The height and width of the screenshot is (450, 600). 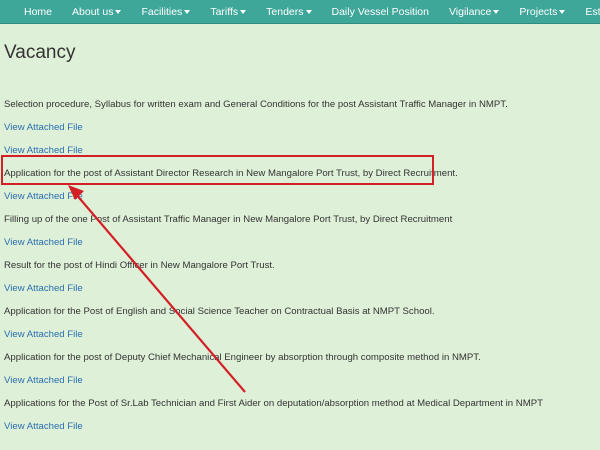 I want to click on nav-item-label: Daily Vessel Position, so click(x=380, y=11).